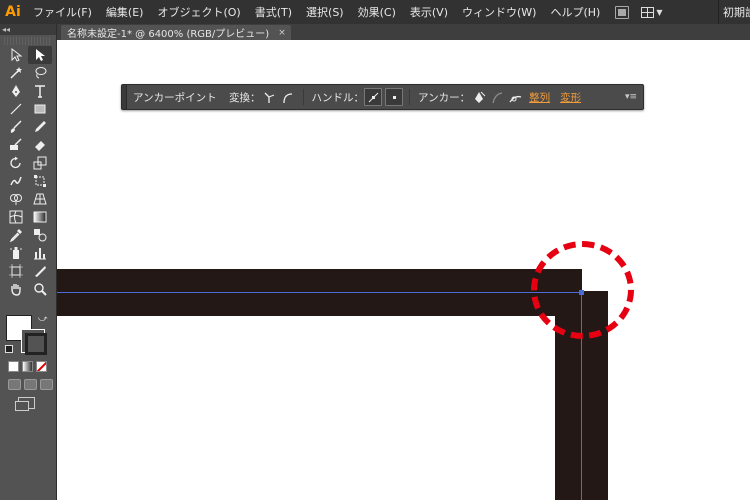 The width and height of the screenshot is (750, 500). Describe the element at coordinates (499, 12) in the screenshot. I see `menu-window: ウィンドウ(W)` at that location.